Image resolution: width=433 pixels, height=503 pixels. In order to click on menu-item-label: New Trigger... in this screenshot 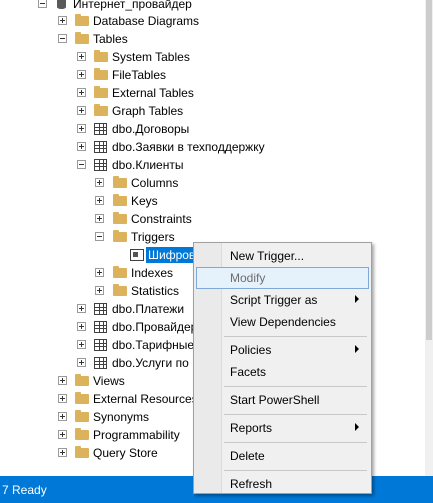, I will do `click(267, 256)`.